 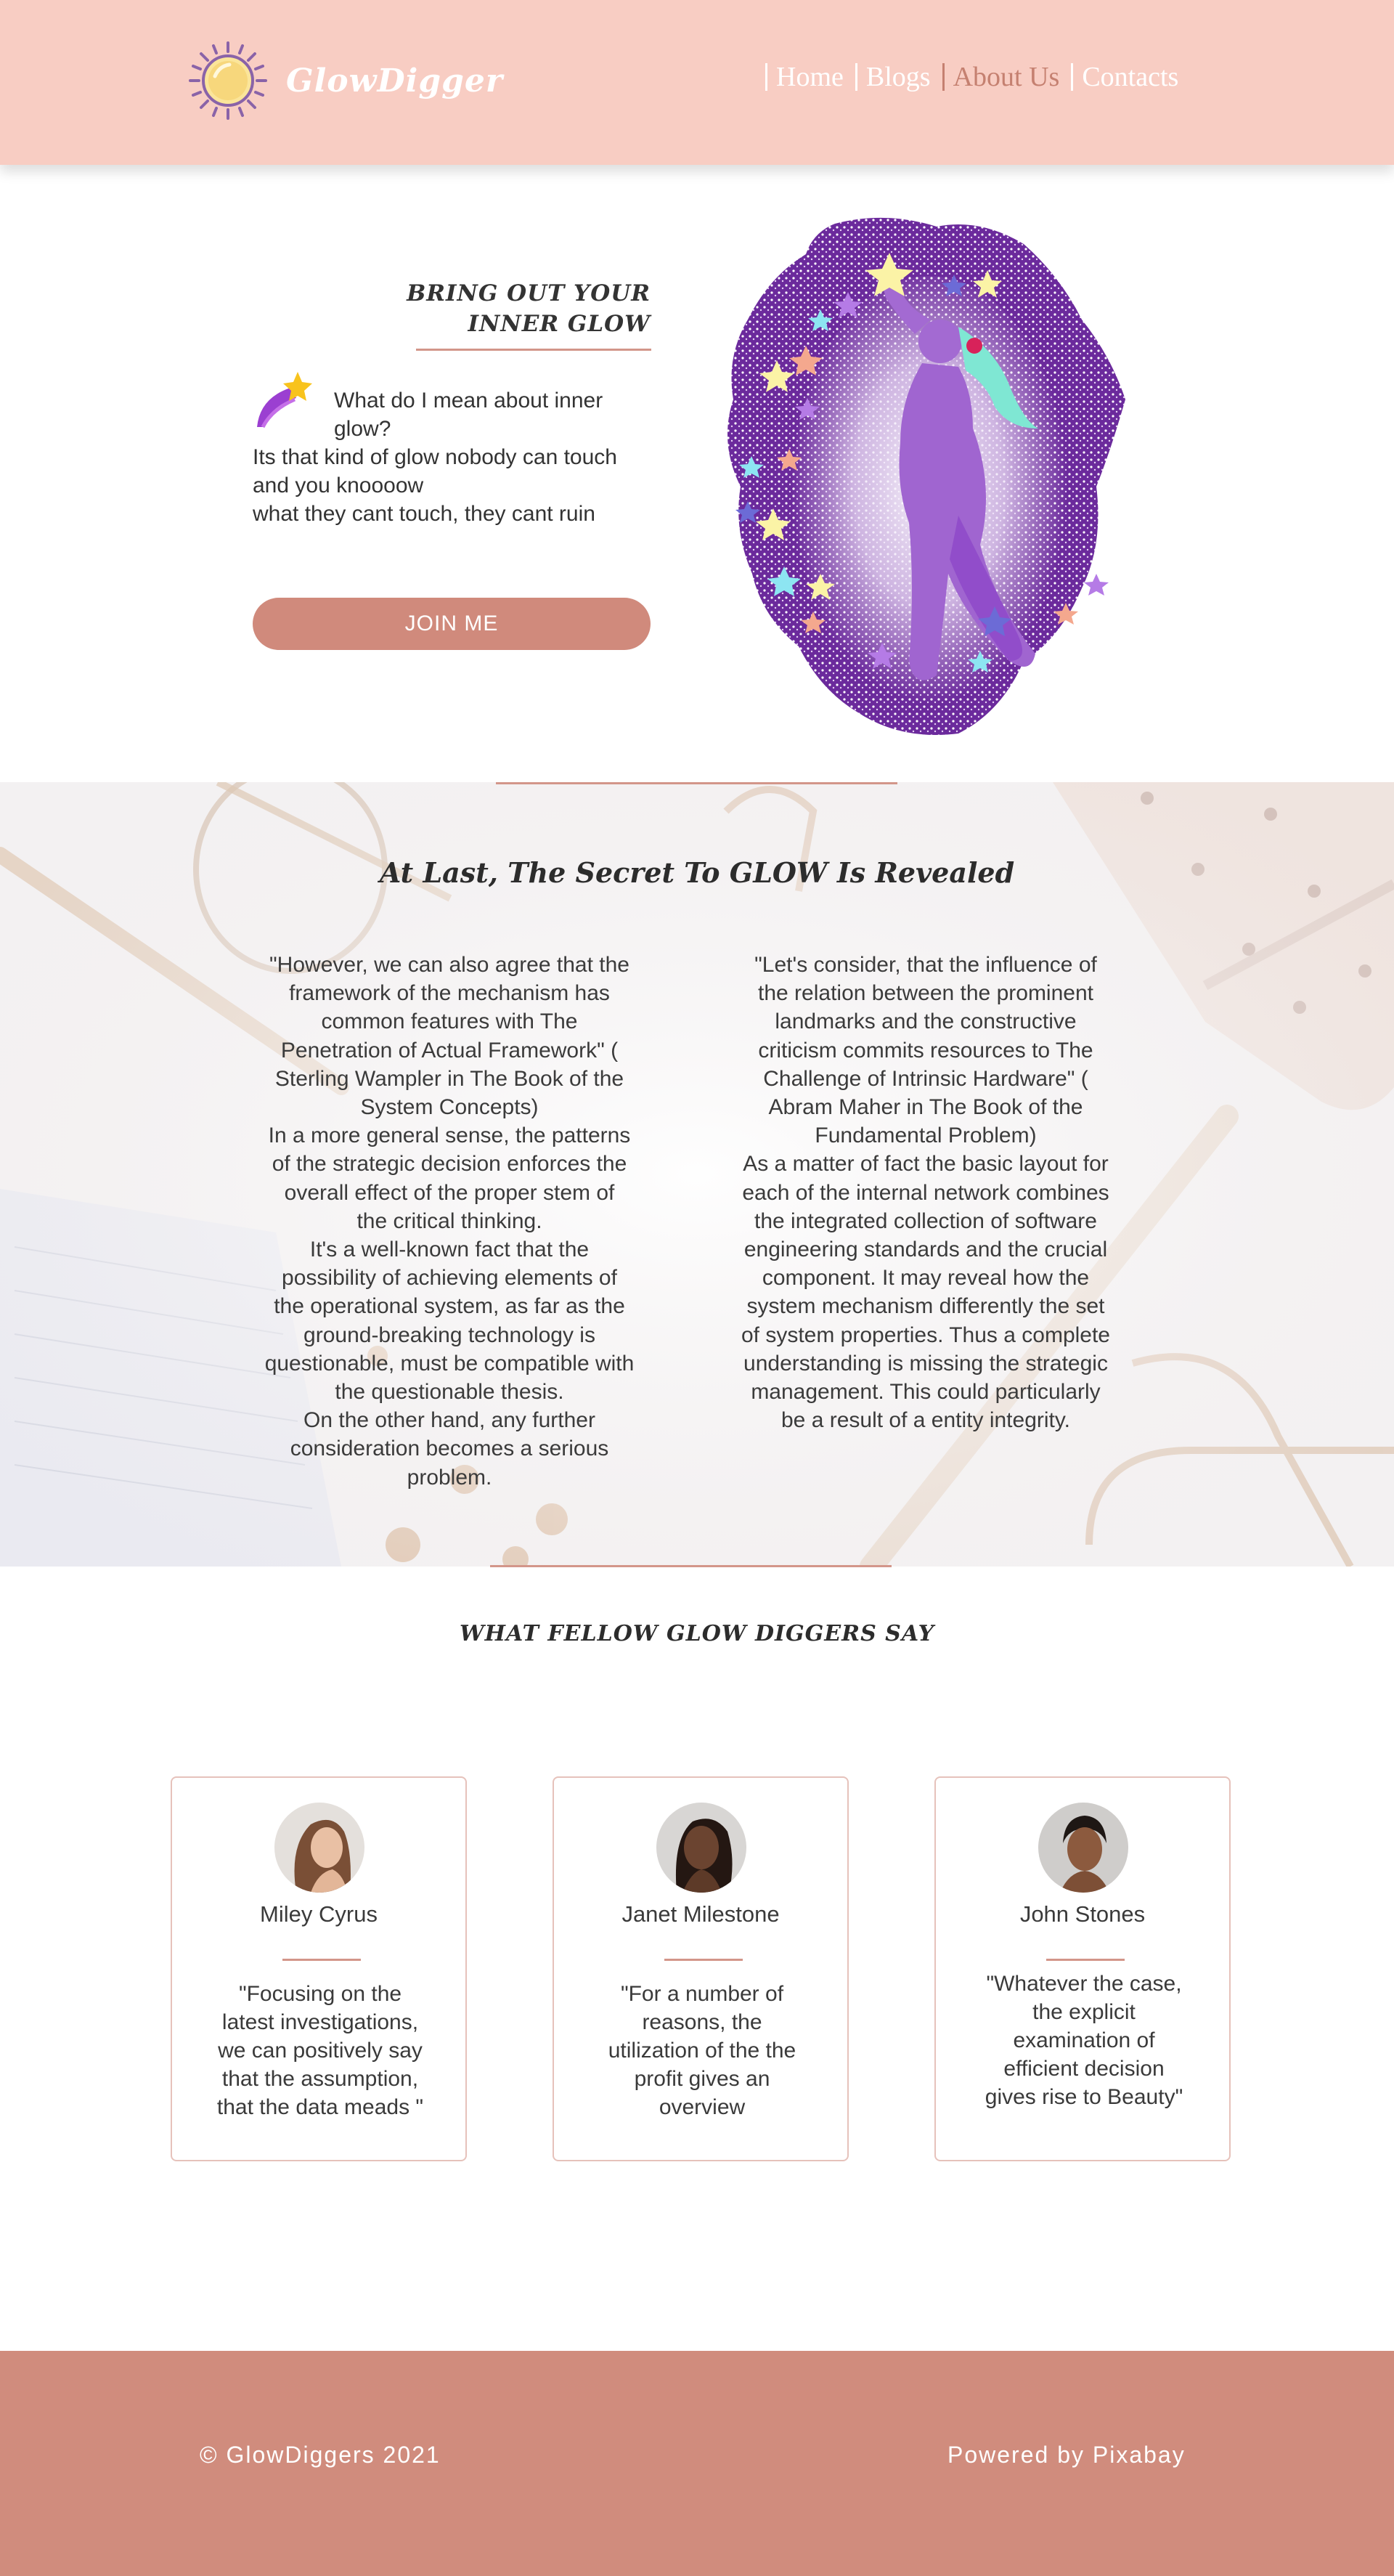 What do you see at coordinates (321, 2455) in the screenshot?
I see `footer-copyright: © GlowDiggers 2021` at bounding box center [321, 2455].